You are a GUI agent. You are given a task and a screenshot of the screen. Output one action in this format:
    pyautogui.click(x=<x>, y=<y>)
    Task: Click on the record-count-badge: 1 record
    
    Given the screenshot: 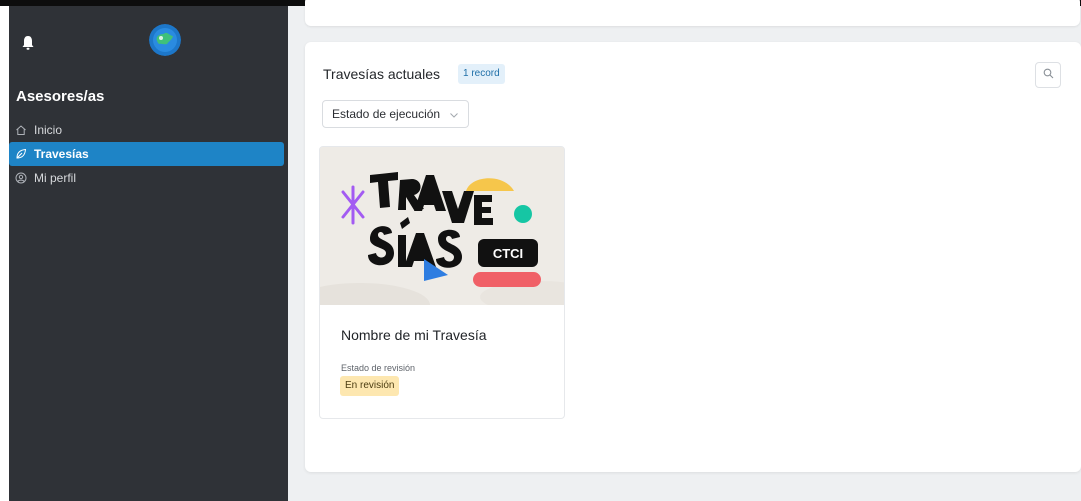 What is the action you would take?
    pyautogui.click(x=481, y=74)
    